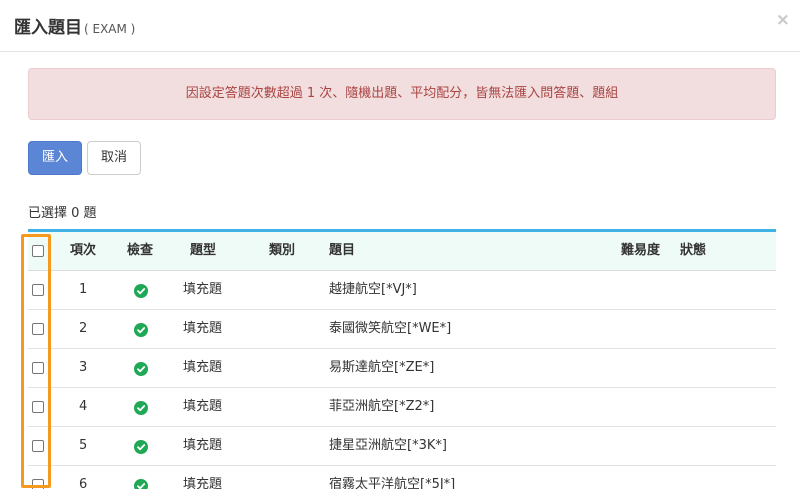 This screenshot has height=489, width=800. I want to click on row-question: 菲亞洲航空[*Z2*], so click(382, 406).